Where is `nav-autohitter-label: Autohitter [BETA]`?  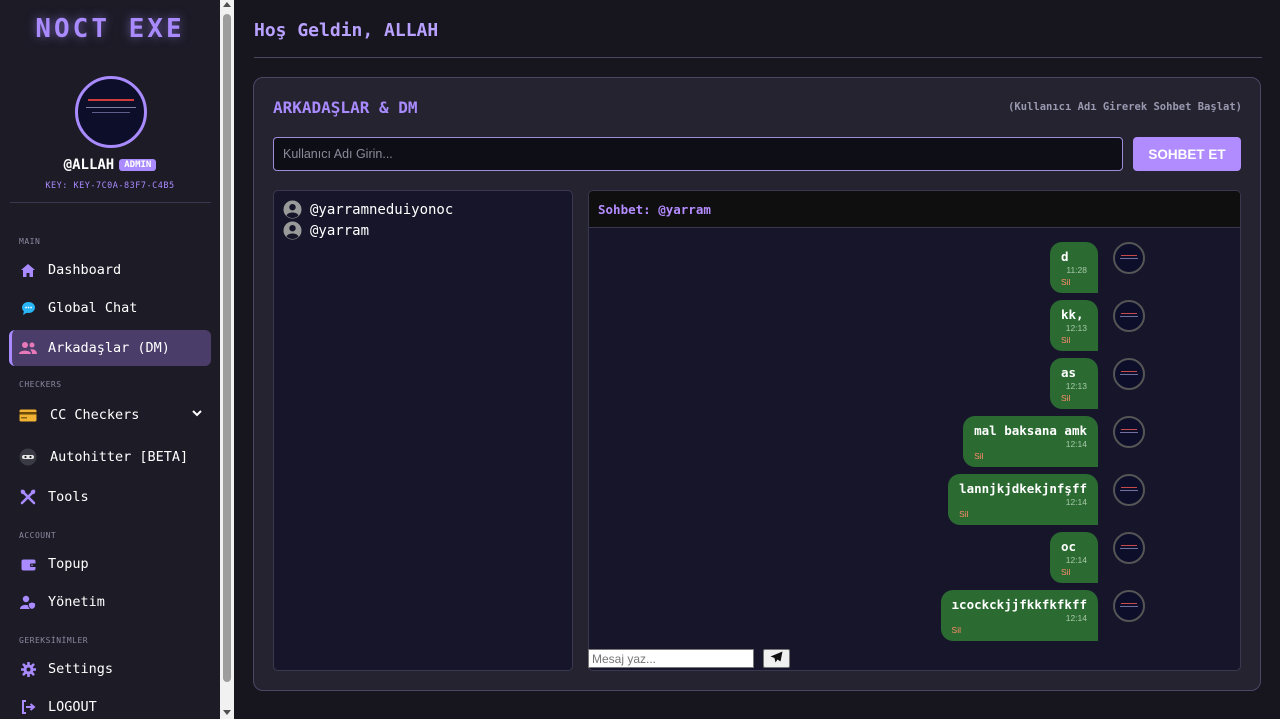 nav-autohitter-label: Autohitter [BETA] is located at coordinates (119, 457).